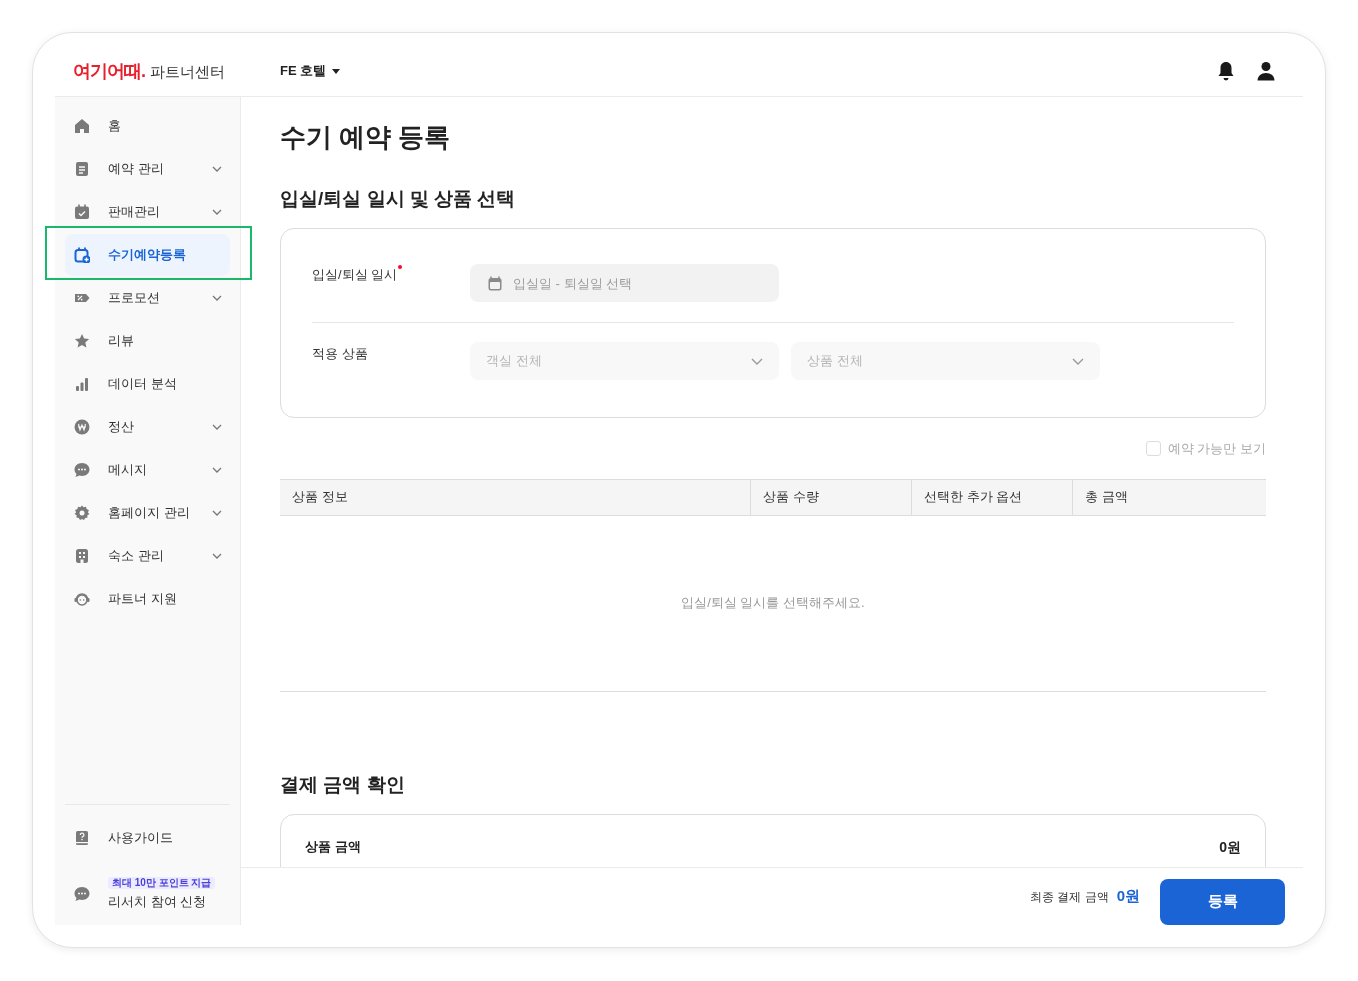 This screenshot has width=1358, height=981. Describe the element at coordinates (366, 137) in the screenshot. I see `page-title: 수기 예약 등록` at that location.